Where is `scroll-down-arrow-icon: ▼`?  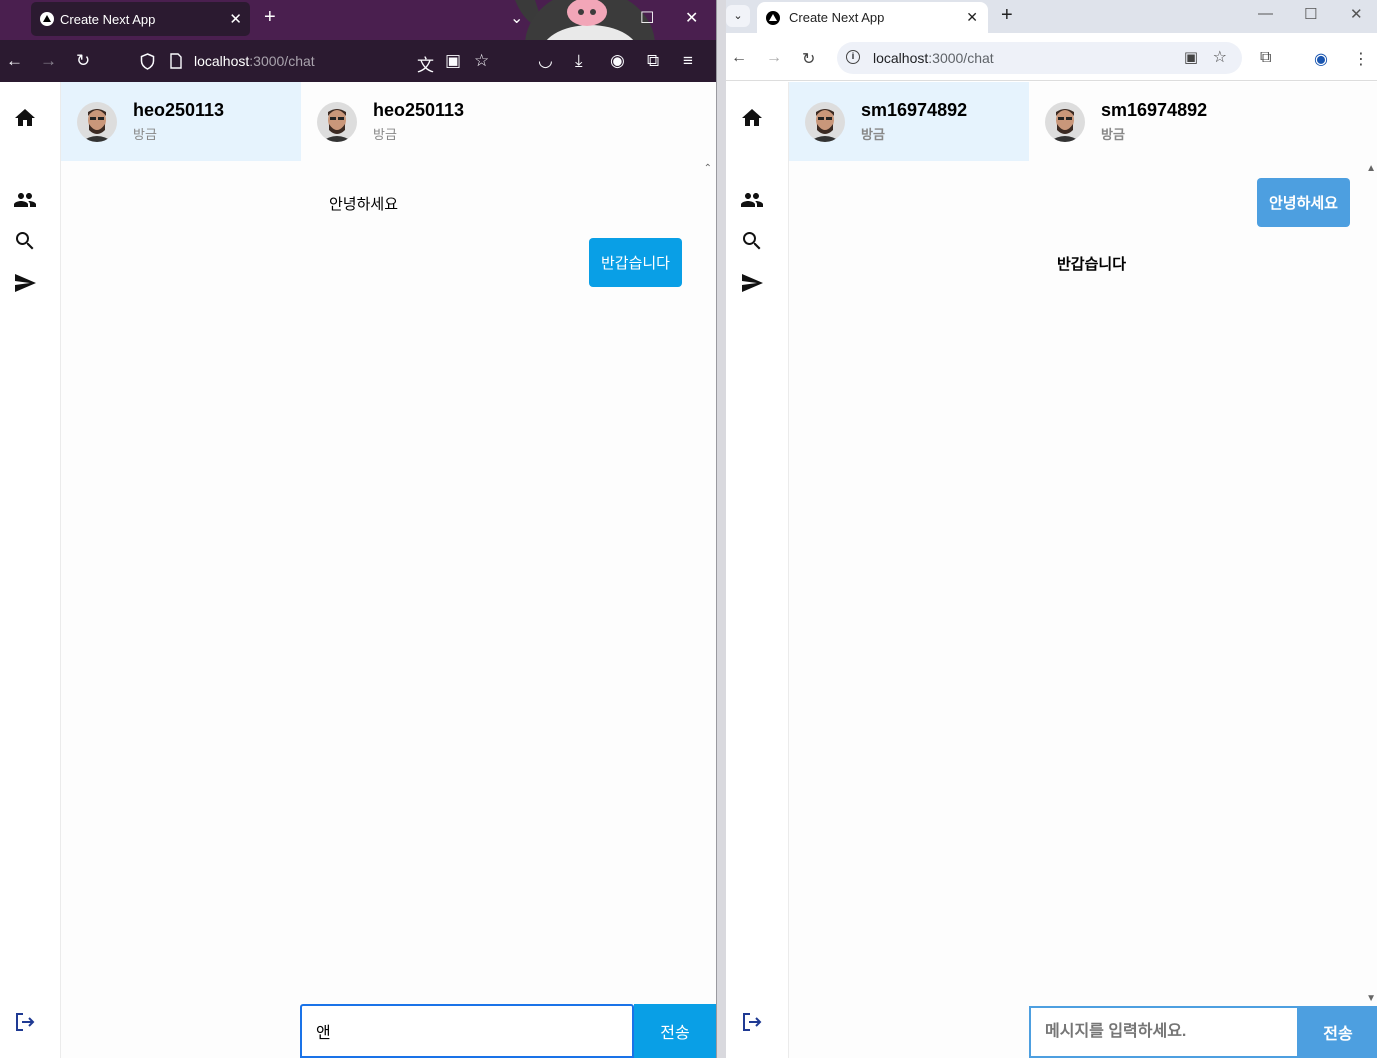
scroll-down-arrow-icon: ▼ is located at coordinates (1371, 998).